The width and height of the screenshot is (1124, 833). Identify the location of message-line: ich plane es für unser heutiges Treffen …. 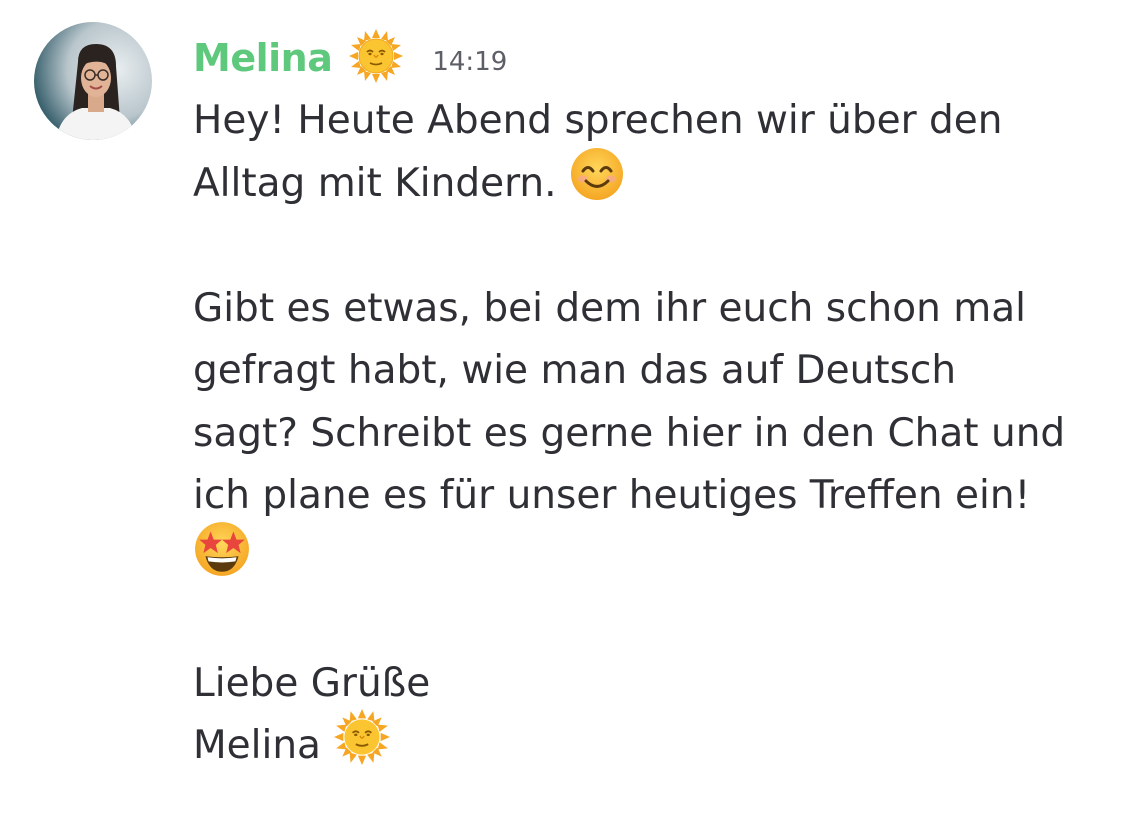
(612, 495).